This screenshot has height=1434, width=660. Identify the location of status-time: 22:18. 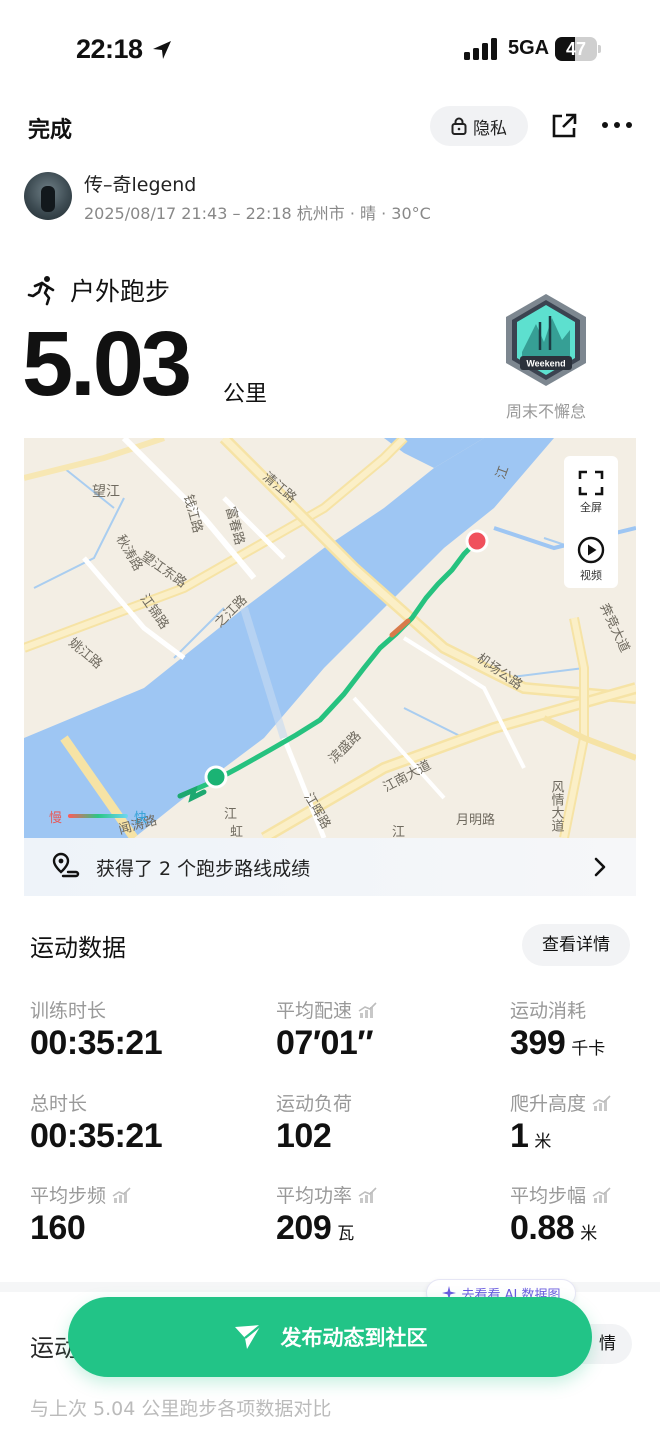
(109, 49).